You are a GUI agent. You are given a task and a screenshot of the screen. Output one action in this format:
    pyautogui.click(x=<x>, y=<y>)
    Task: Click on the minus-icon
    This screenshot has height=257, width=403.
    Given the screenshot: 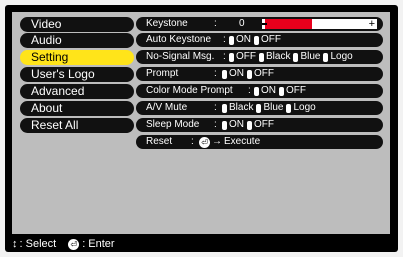 What is the action you would take?
    pyautogui.click(x=264, y=24)
    